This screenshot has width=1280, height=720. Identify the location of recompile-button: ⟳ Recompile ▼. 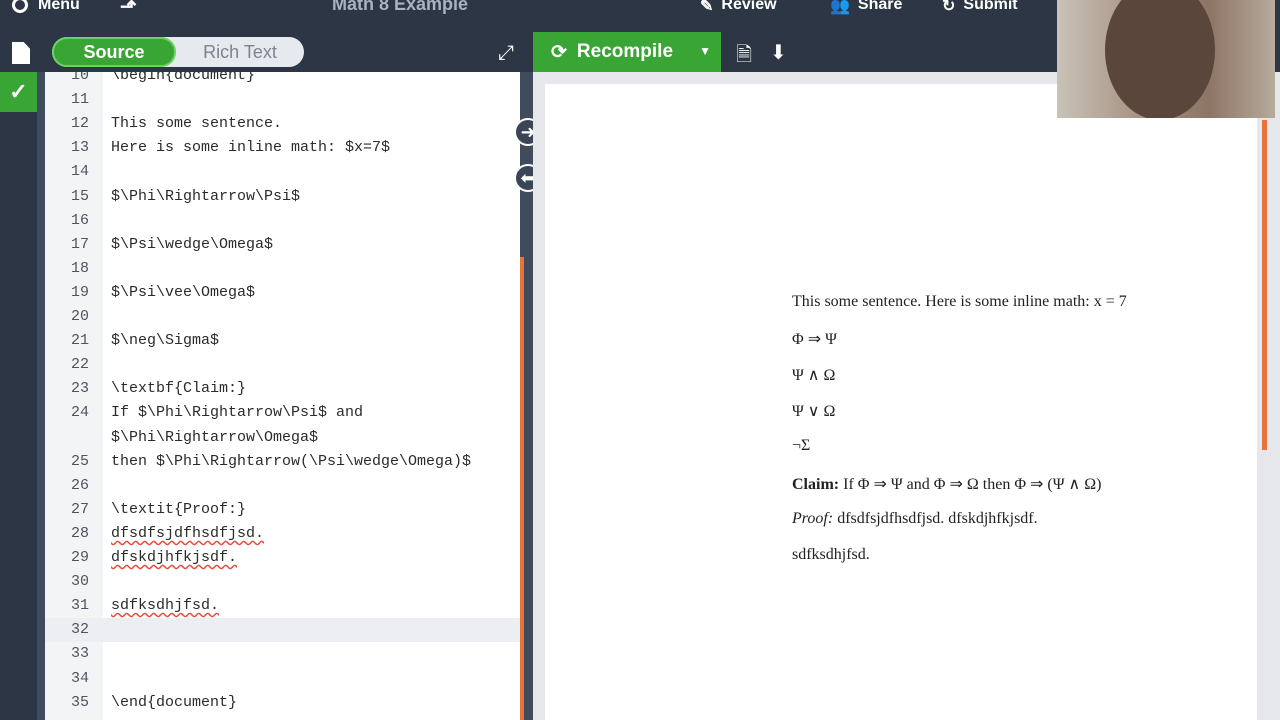
(627, 52).